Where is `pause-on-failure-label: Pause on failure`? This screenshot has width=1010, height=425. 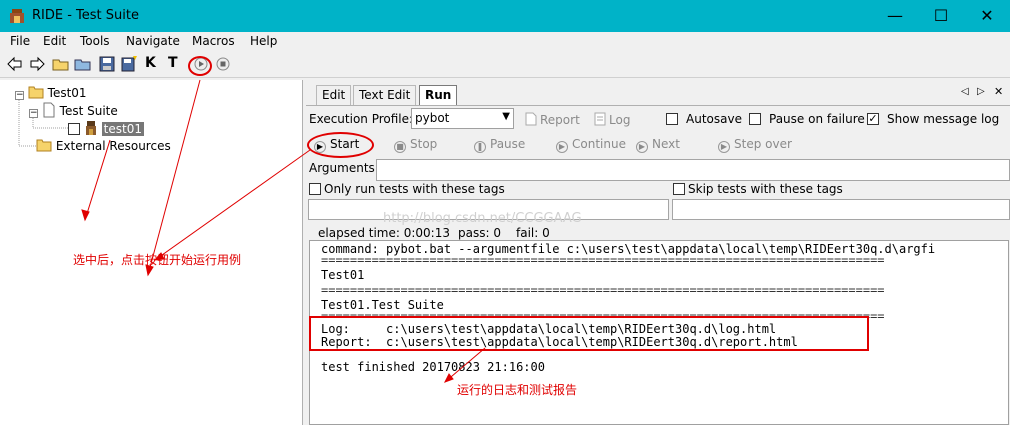 pause-on-failure-label: Pause on failure is located at coordinates (817, 119).